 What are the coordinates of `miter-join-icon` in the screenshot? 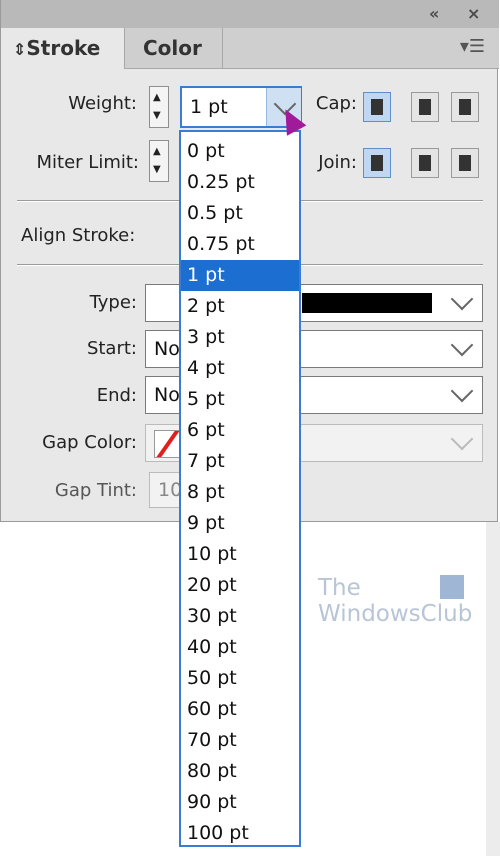 It's located at (377, 163).